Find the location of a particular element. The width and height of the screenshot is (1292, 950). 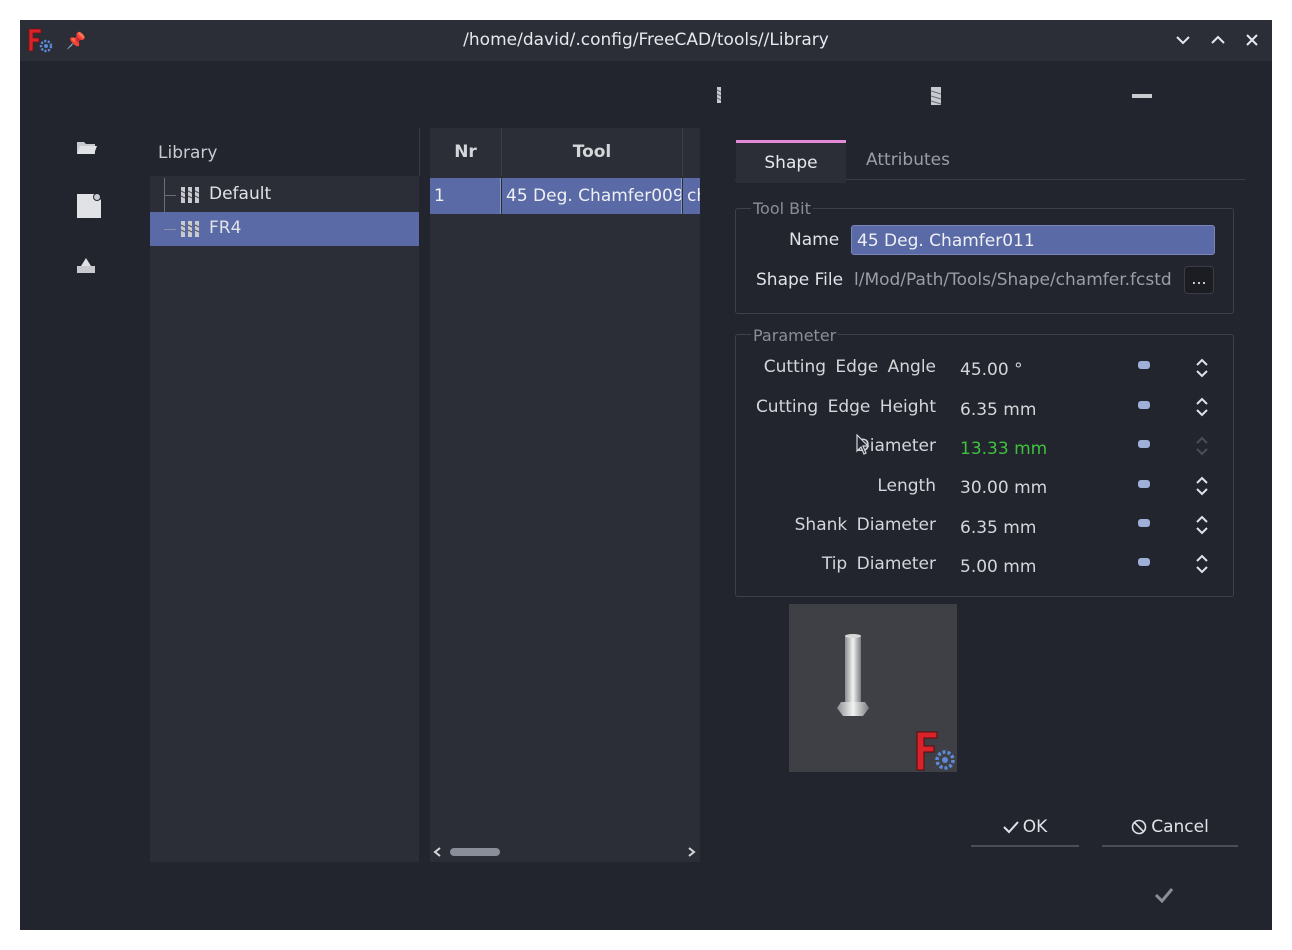

chevron-left-icon is located at coordinates (438, 852).